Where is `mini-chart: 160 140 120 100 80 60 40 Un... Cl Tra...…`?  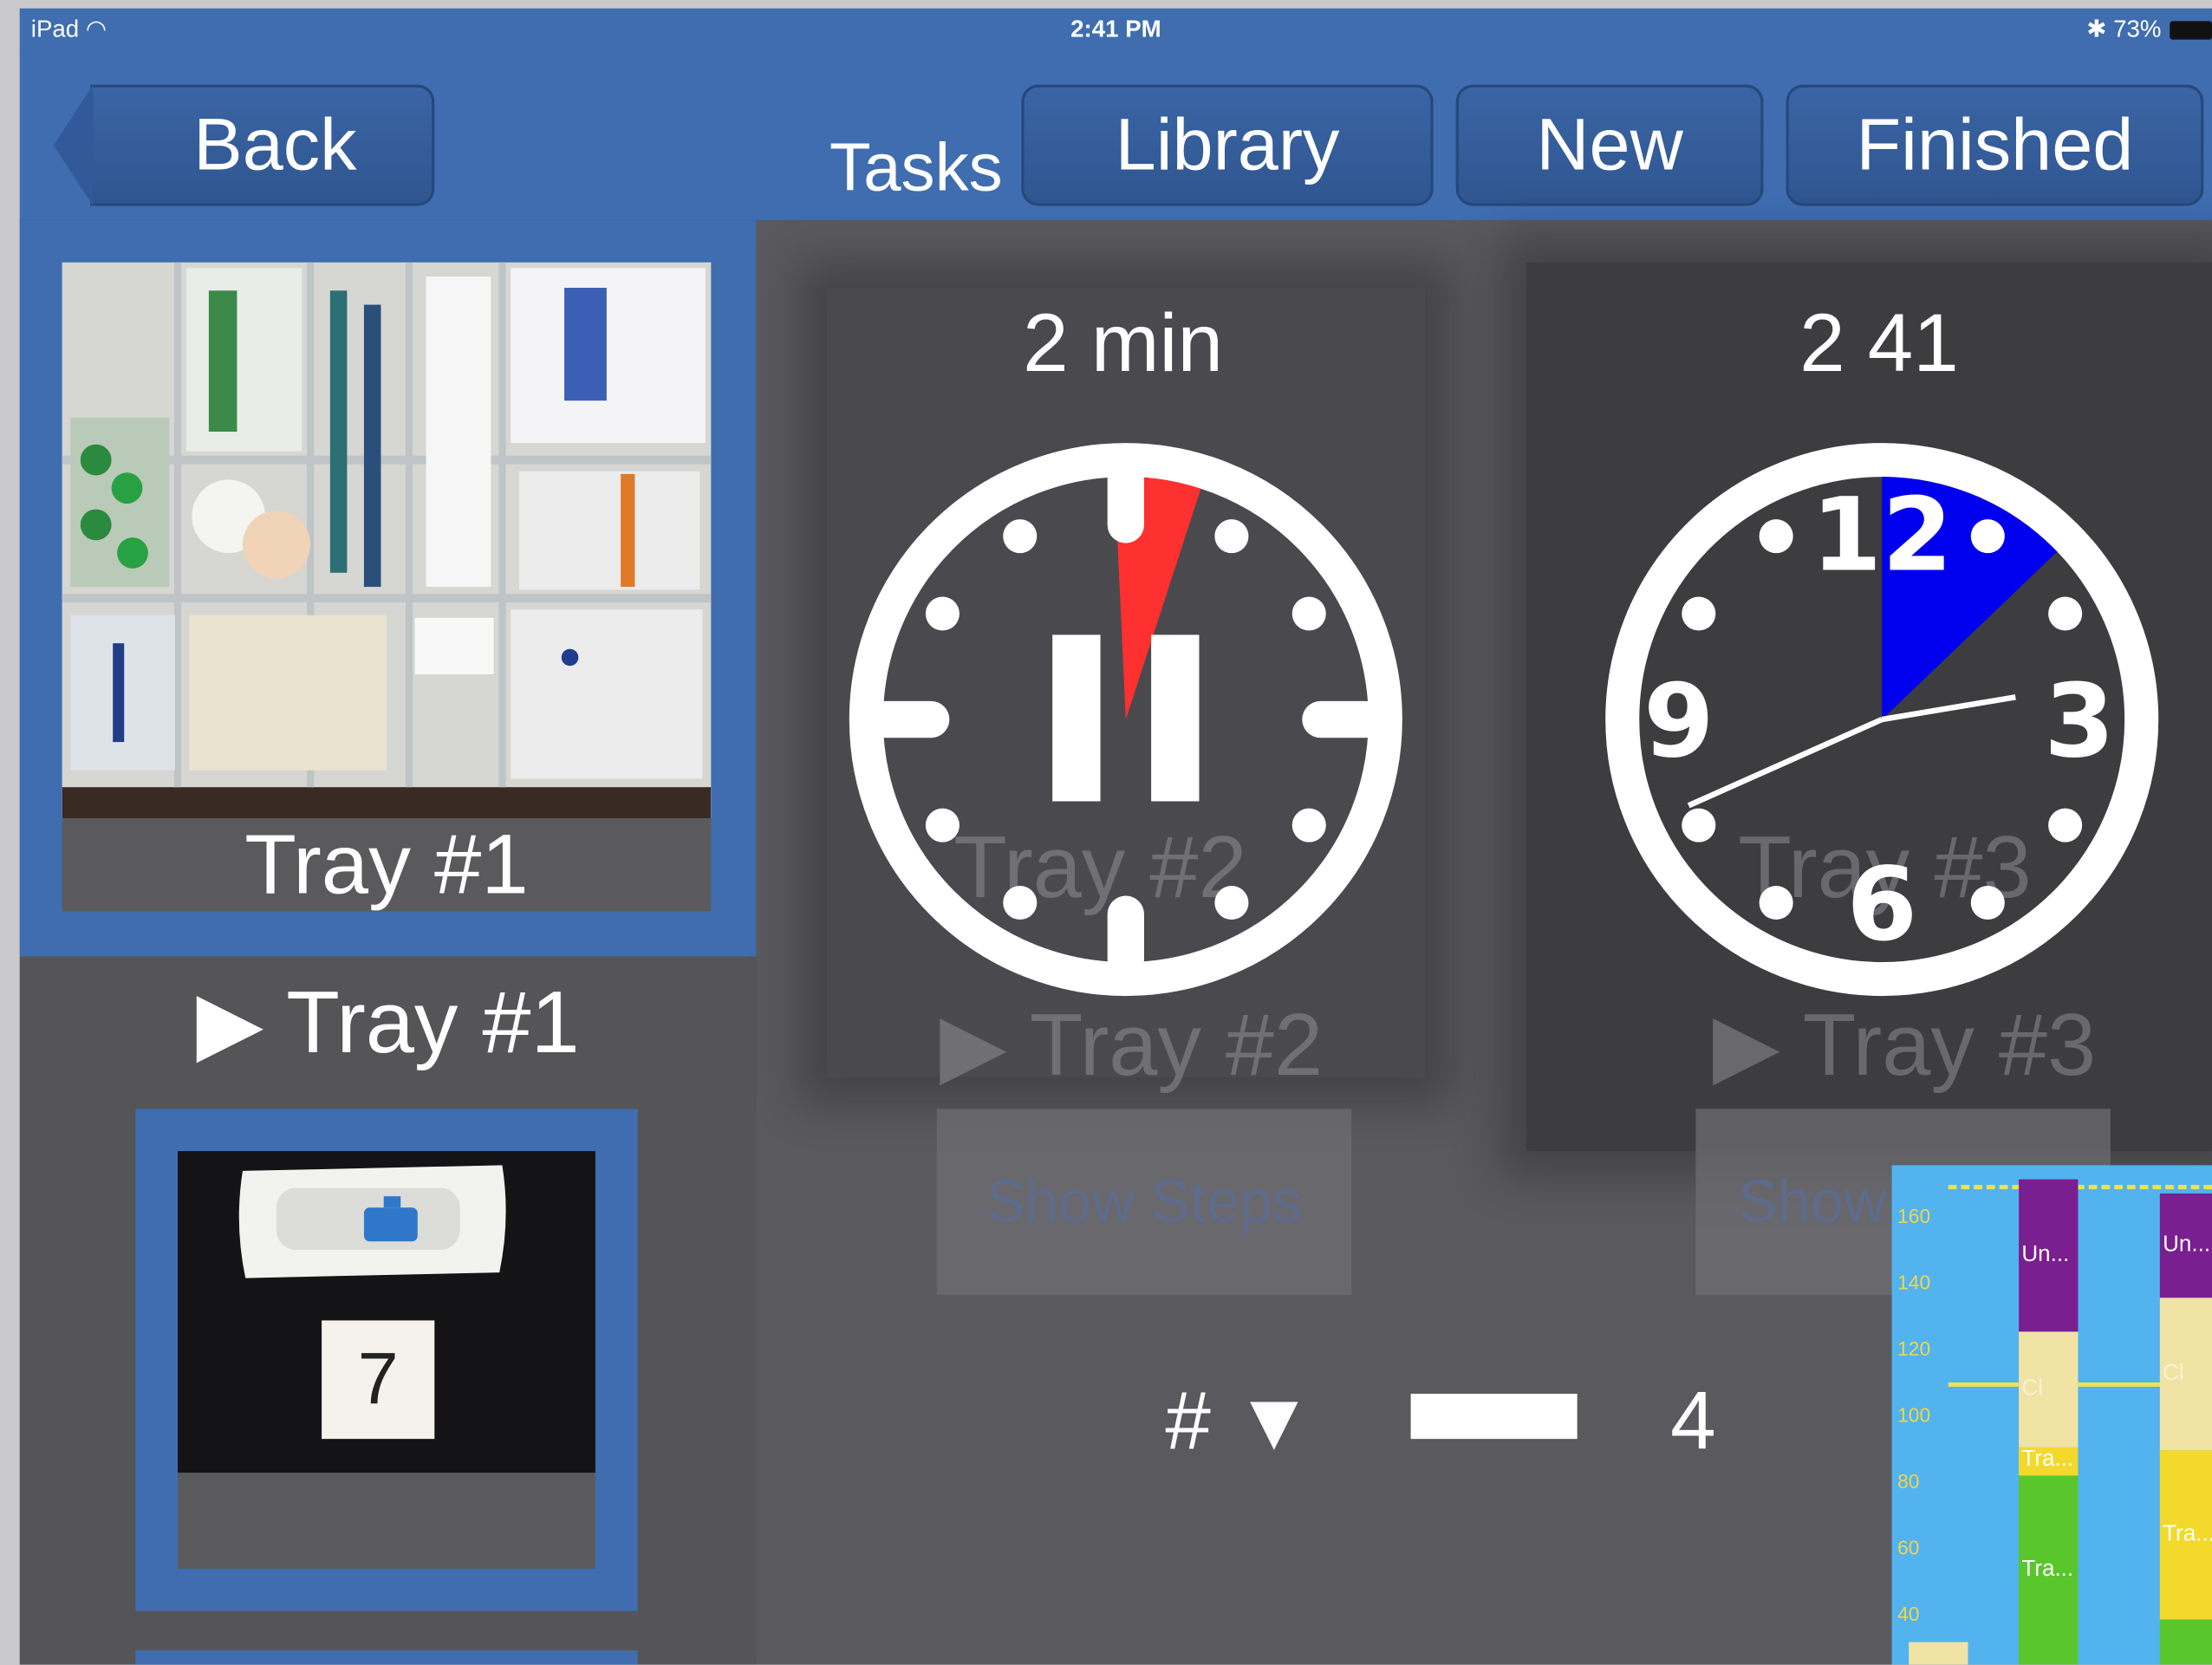
mini-chart: 160 140 120 100 80 60 40 Un... Cl Tra...… is located at coordinates (2051, 1415).